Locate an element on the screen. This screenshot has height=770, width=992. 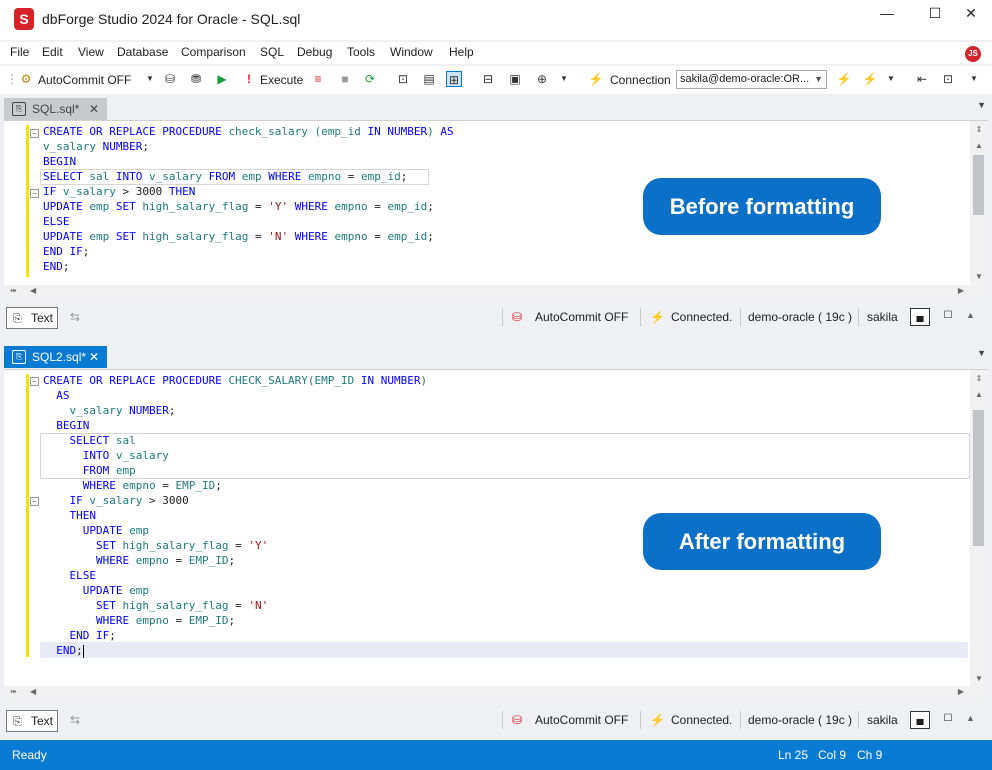
toolbar-more-icon: ▼ is located at coordinates (974, 79).